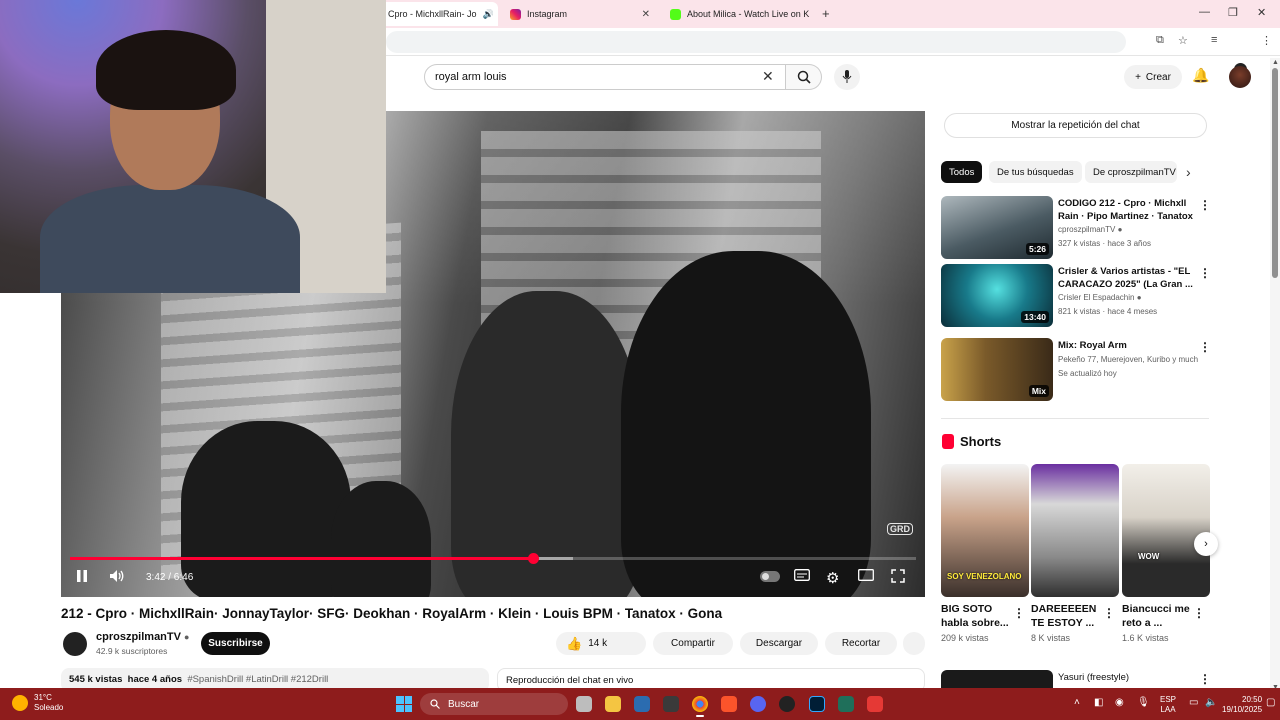 Image resolution: width=1280 pixels, height=720 pixels. What do you see at coordinates (404, 704) in the screenshot?
I see `start-button` at bounding box center [404, 704].